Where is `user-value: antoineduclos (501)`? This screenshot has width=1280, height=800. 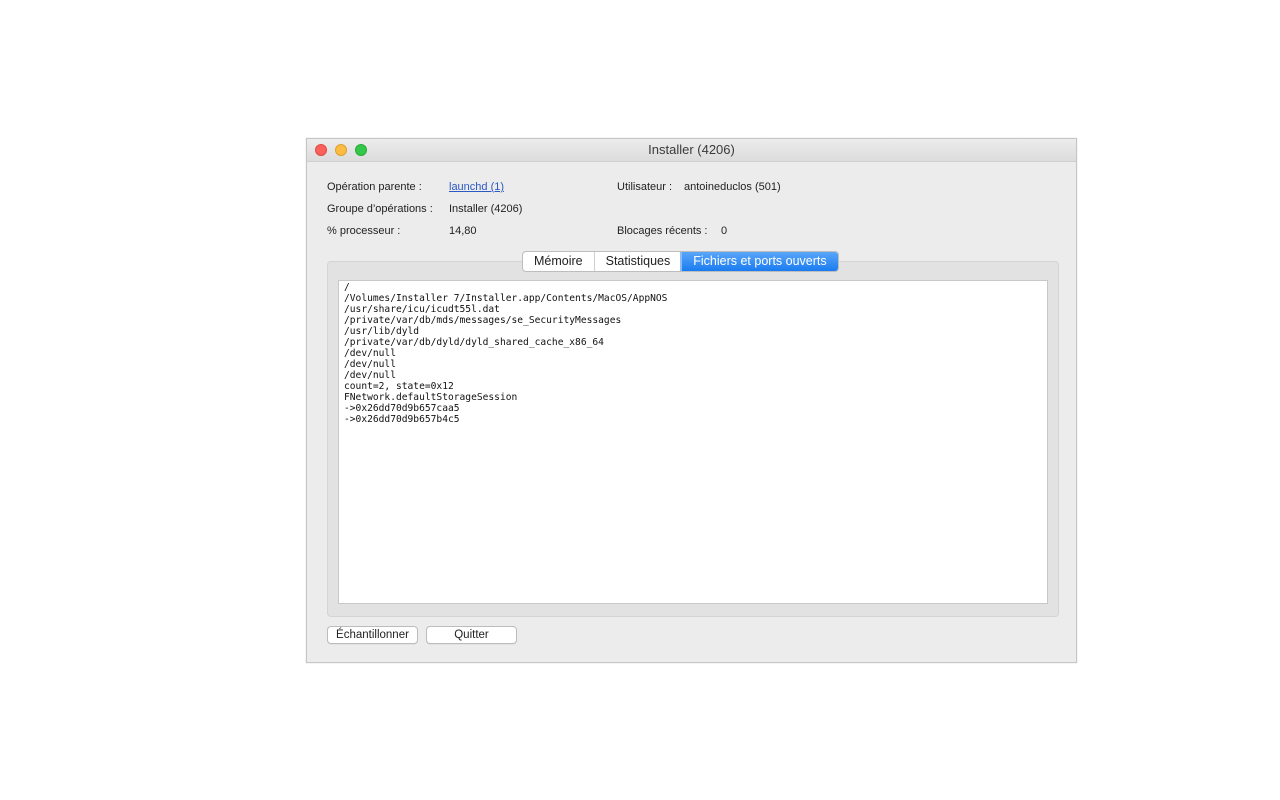
user-value: antoineduclos (501) is located at coordinates (732, 187).